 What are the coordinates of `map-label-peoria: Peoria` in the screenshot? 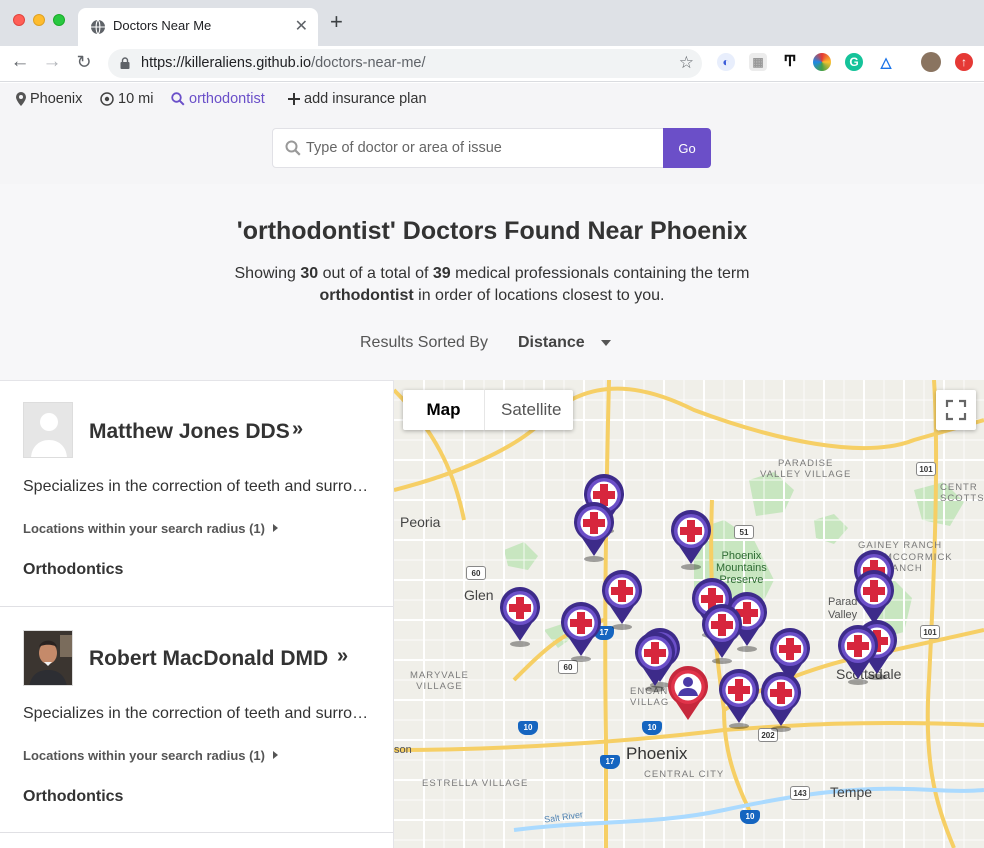 It's located at (420, 522).